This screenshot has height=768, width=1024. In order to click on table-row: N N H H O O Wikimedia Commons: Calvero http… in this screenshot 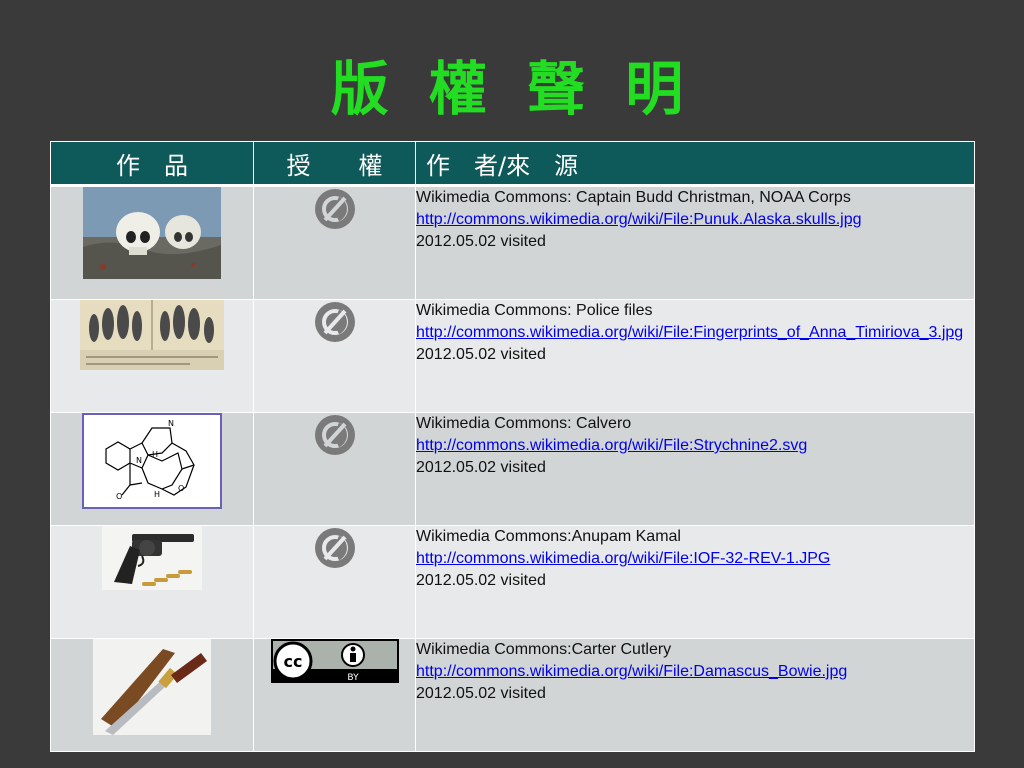, I will do `click(512, 469)`.